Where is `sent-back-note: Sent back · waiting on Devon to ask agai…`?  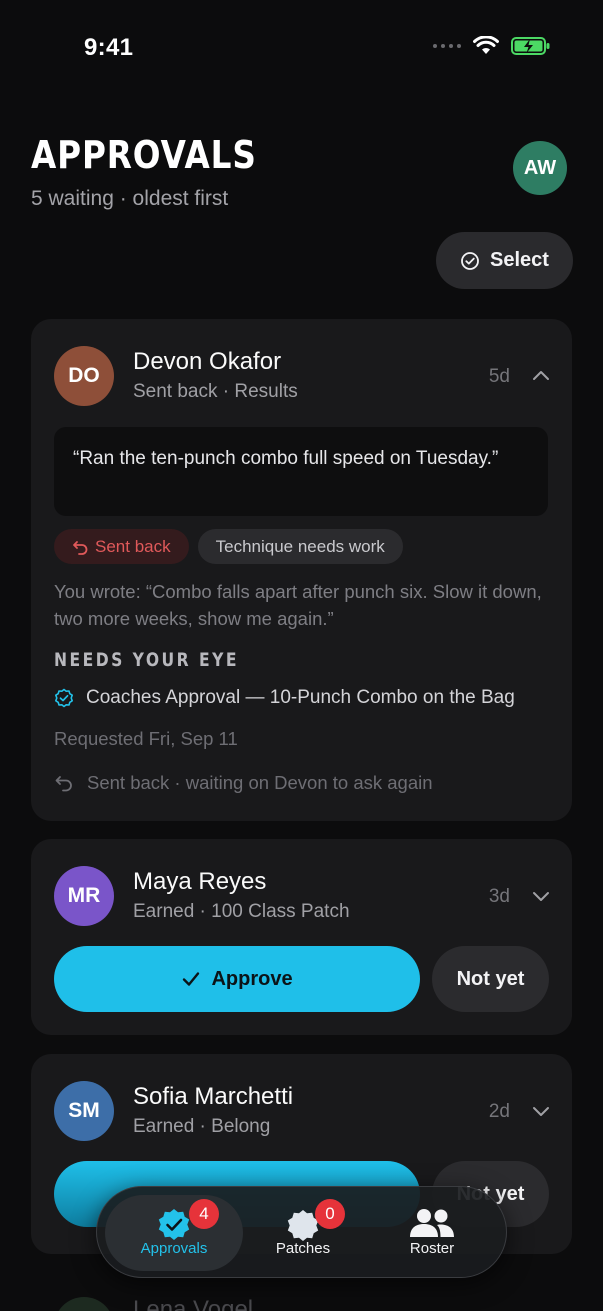
sent-back-note: Sent back · waiting on Devon to ask agai… is located at coordinates (260, 782).